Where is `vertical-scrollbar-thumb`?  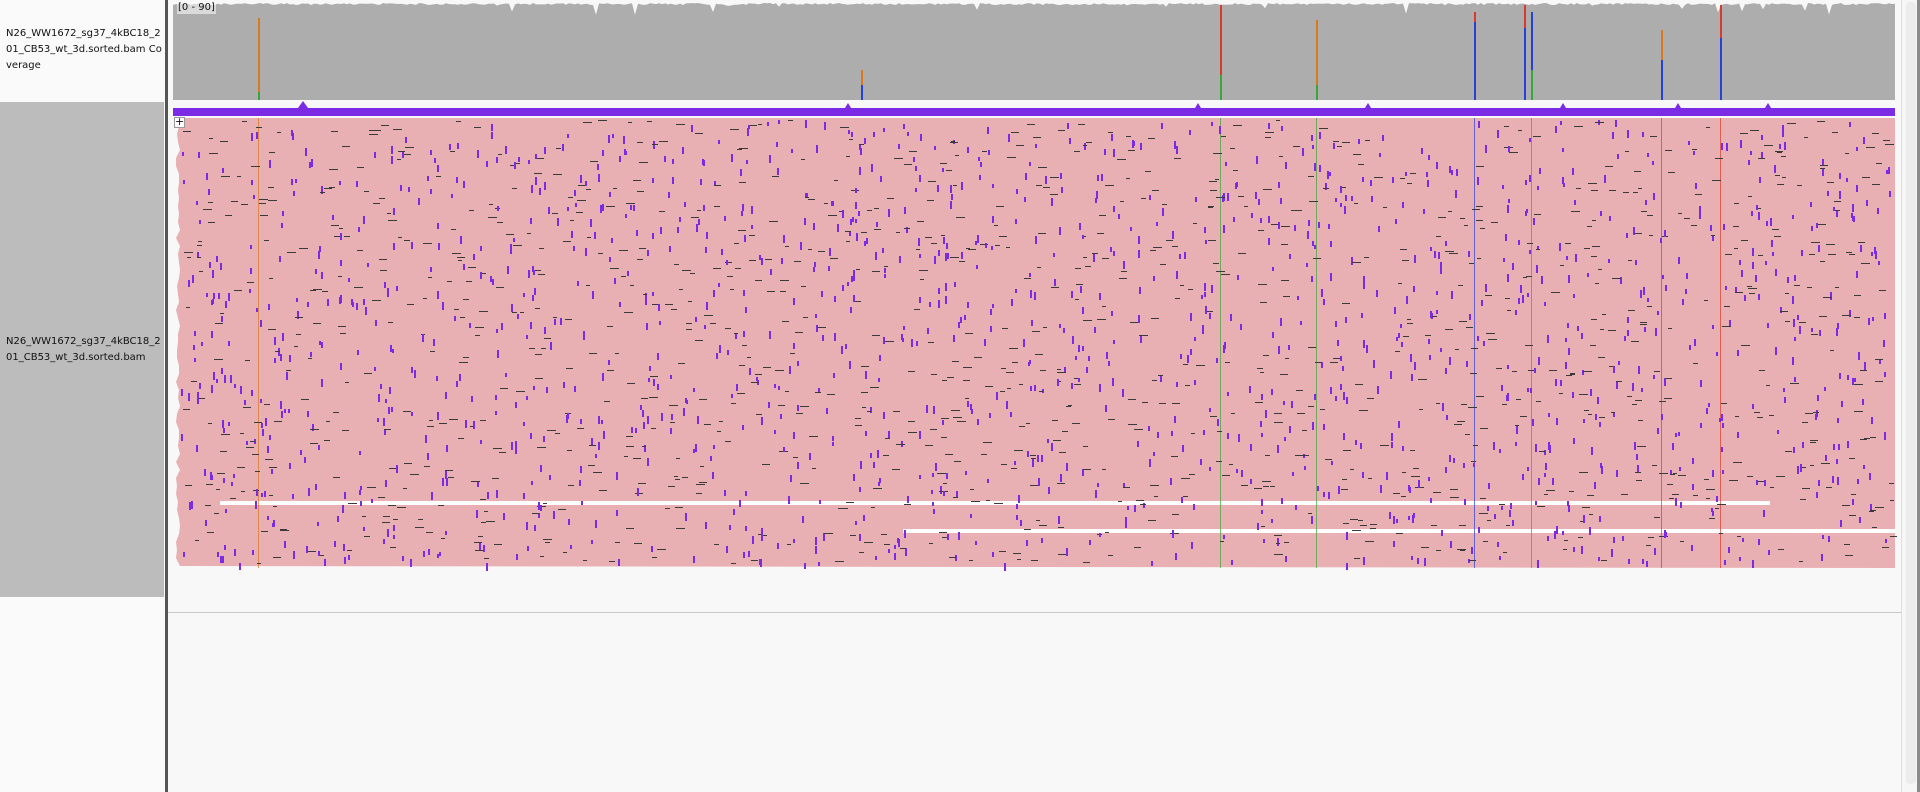
vertical-scrollbar-thumb is located at coordinates (1911, 393).